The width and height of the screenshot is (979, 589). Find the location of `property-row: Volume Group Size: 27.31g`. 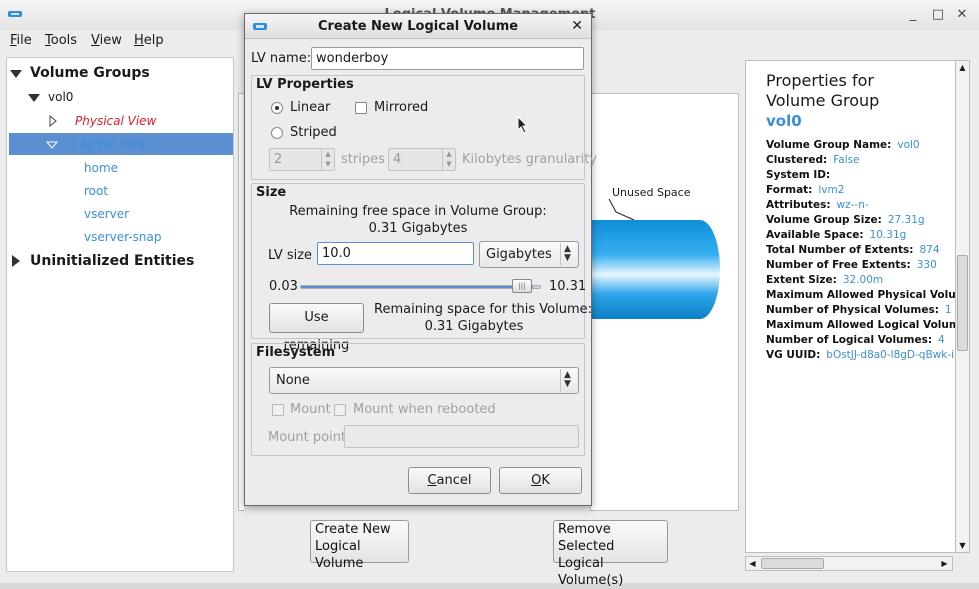

property-row: Volume Group Size: 27.31g is located at coordinates (845, 220).